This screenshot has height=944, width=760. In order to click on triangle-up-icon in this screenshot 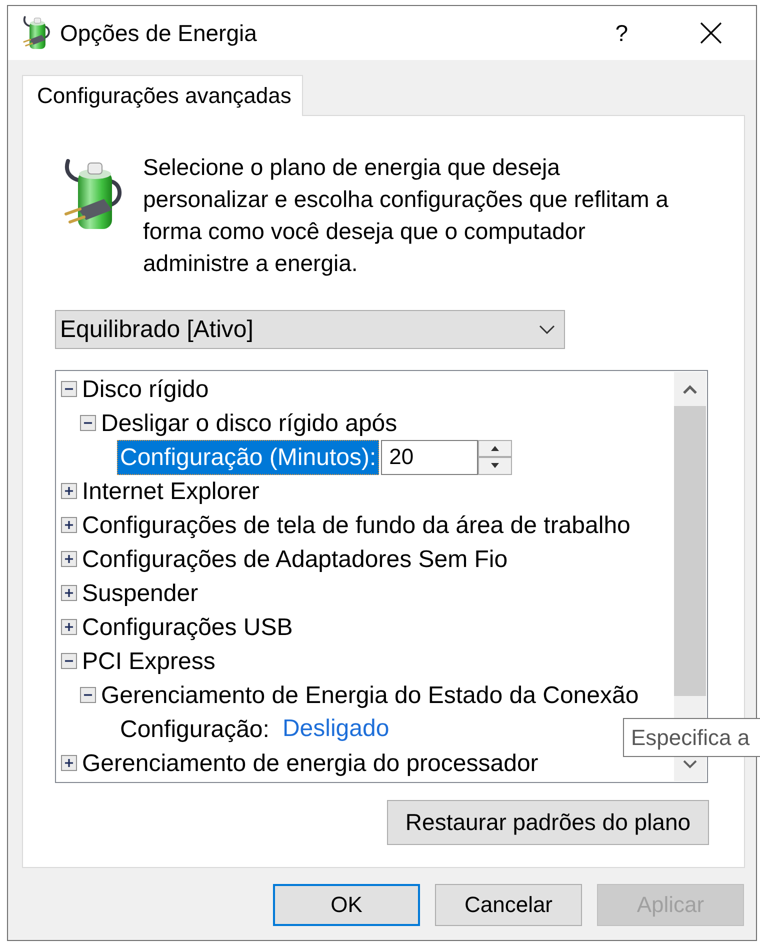, I will do `click(495, 448)`.